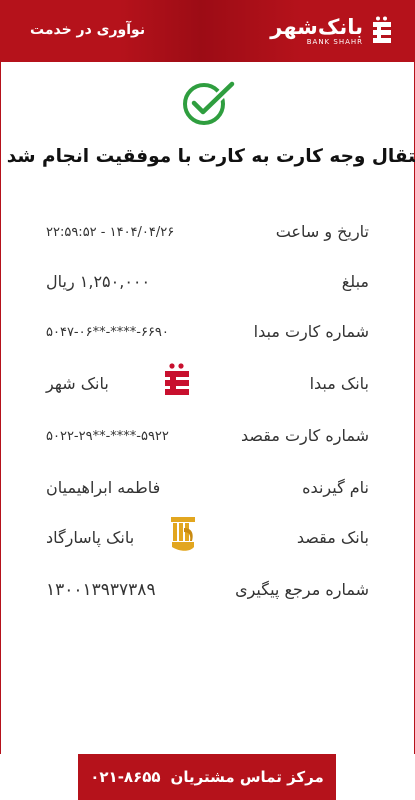 This screenshot has height=800, width=415. I want to click on row-dest-bank: بانک مقصد بانک پاسارگاد, so click(207, 537).